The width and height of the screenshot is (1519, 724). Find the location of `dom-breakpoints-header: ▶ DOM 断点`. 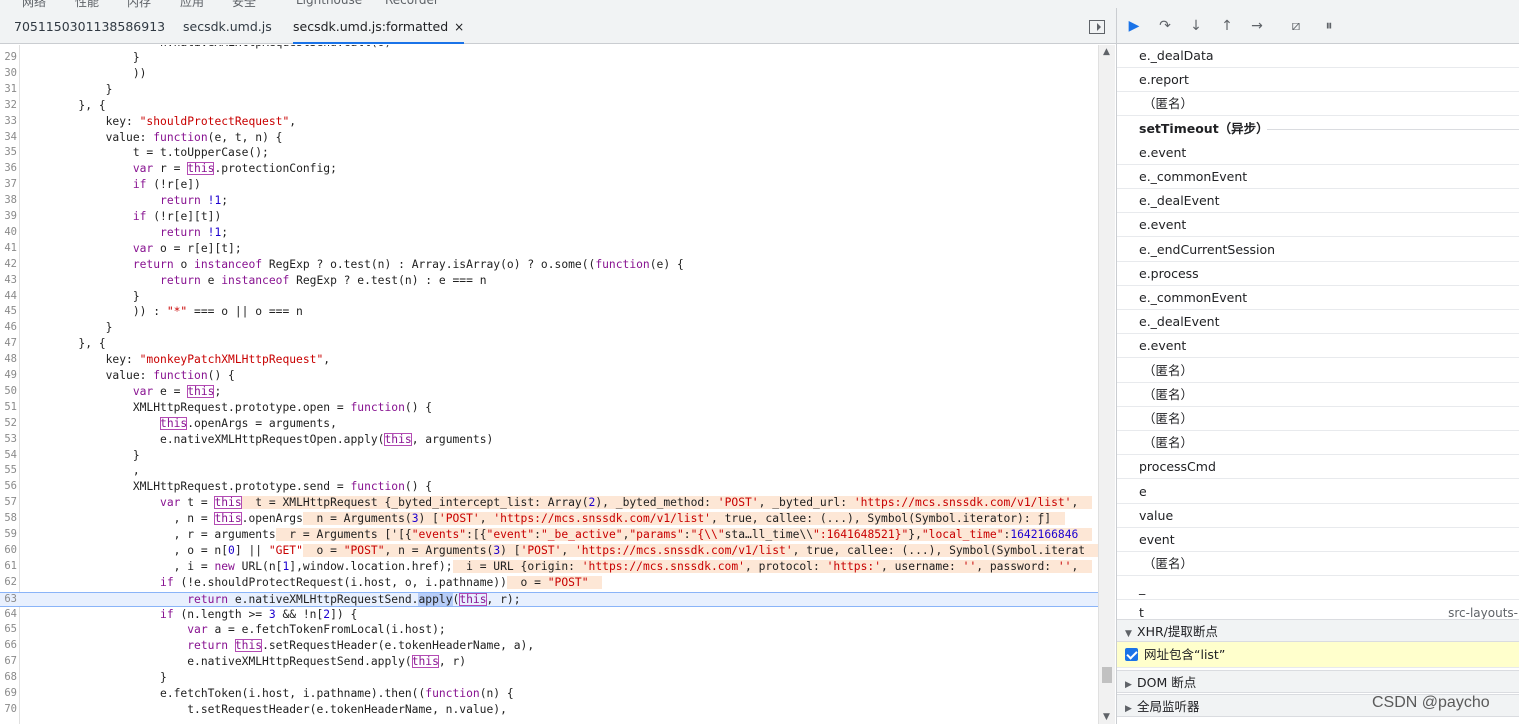

dom-breakpoints-header: ▶ DOM 断点 is located at coordinates (1318, 681).